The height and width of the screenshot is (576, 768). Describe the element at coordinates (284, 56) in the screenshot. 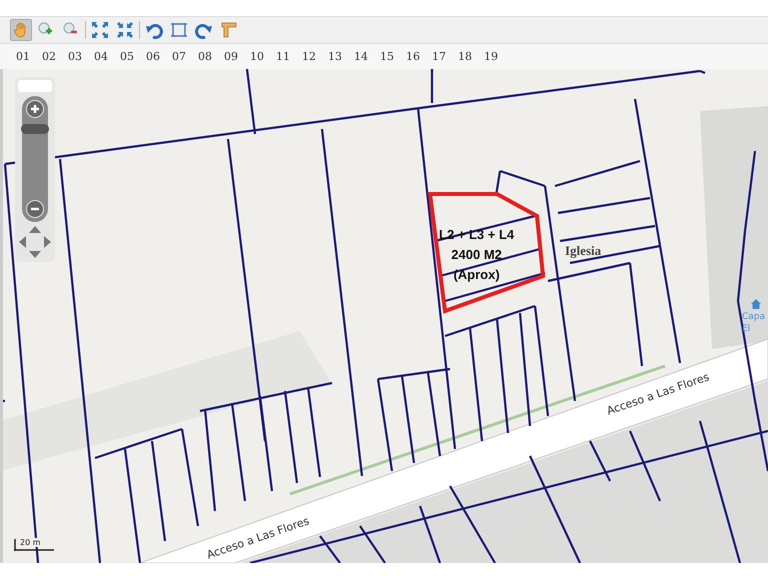

I see `layer-tab: 11` at that location.